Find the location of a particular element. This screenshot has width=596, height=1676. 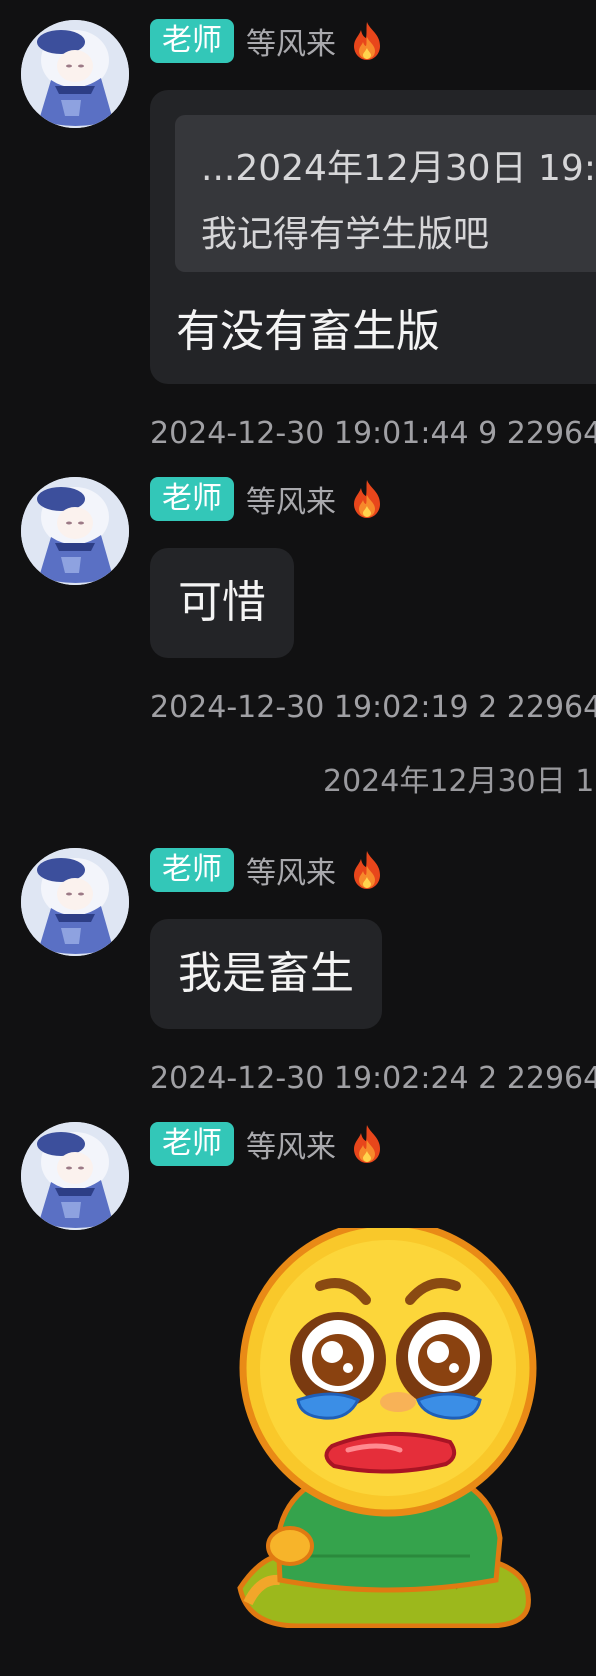

message-text: 有没有畜生版 is located at coordinates (308, 331).